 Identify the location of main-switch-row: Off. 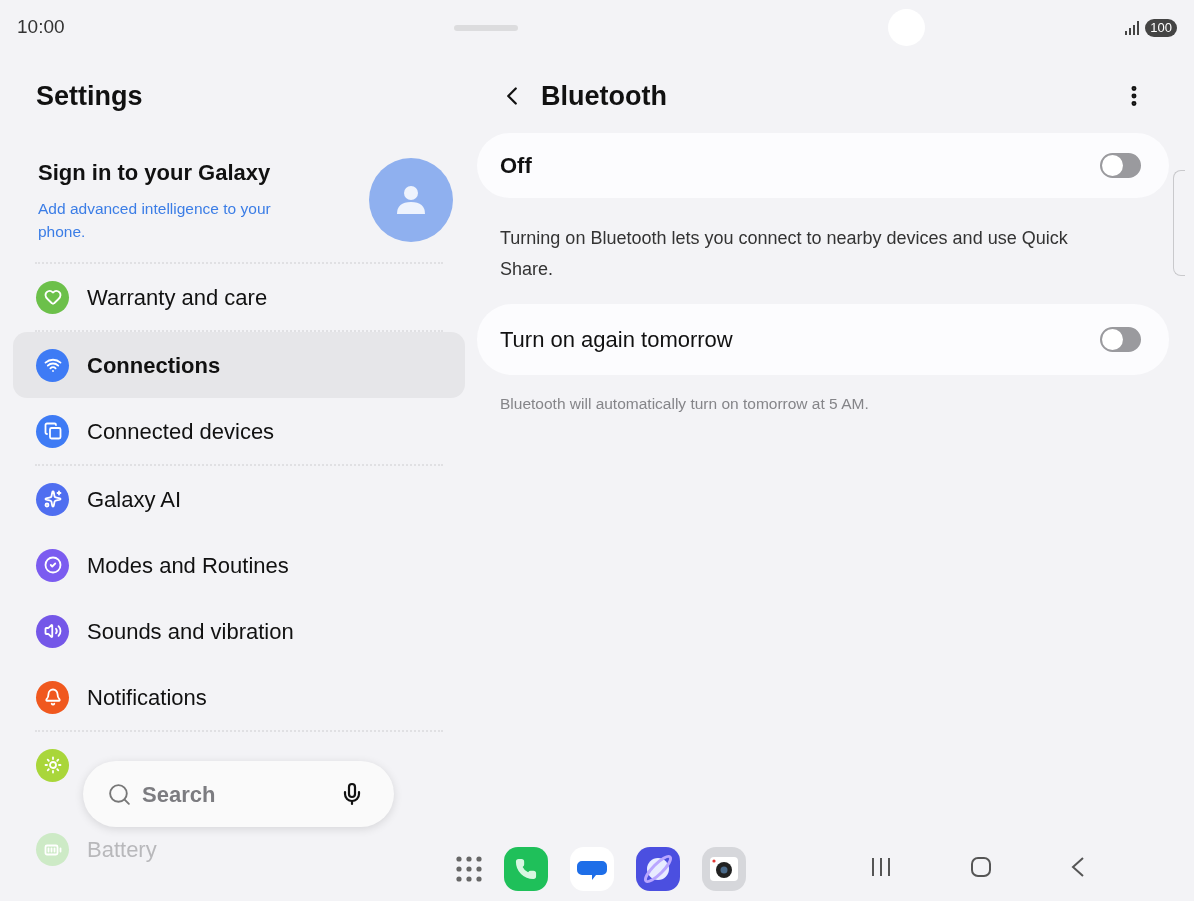
(823, 165).